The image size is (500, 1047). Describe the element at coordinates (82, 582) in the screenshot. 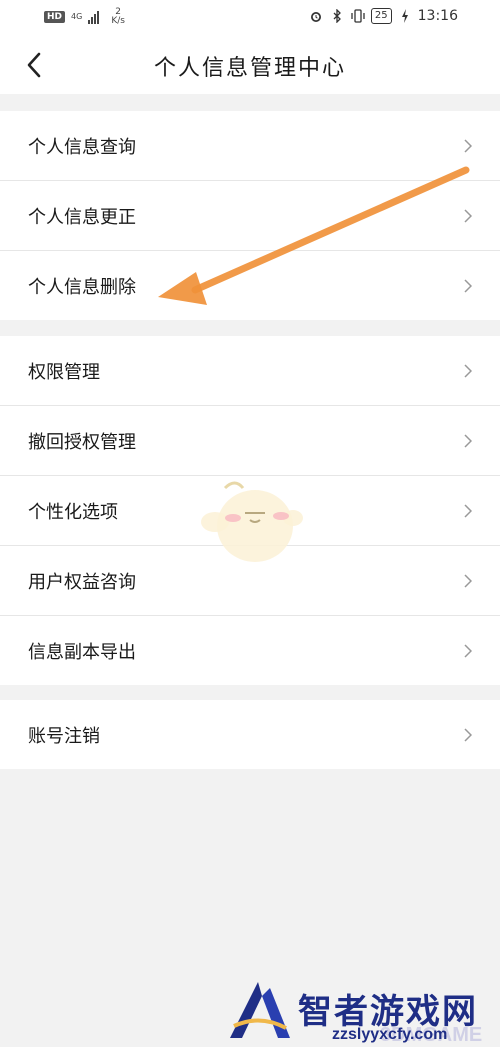

I see `menu-item-label: 用户权益咨询` at that location.